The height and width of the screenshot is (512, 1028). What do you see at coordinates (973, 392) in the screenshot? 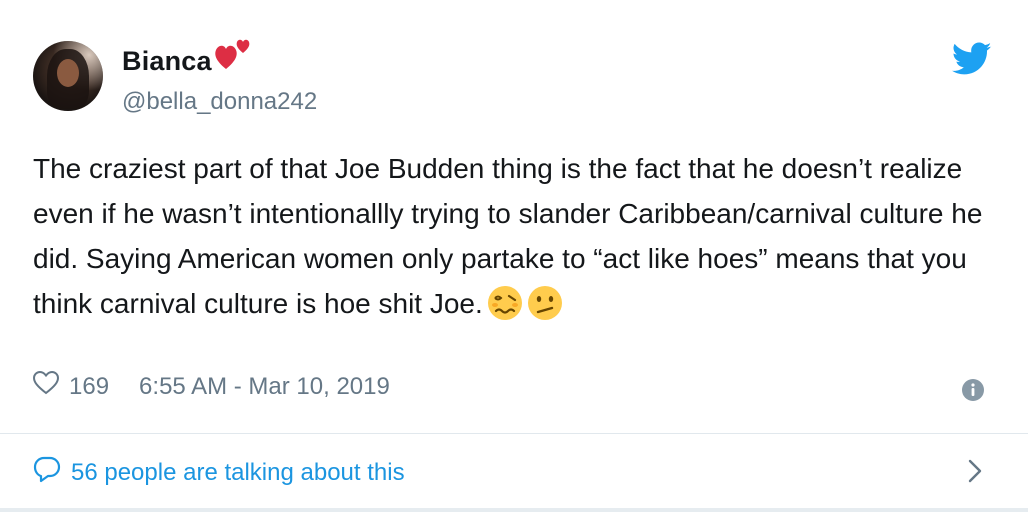
I see `info-icon` at bounding box center [973, 392].